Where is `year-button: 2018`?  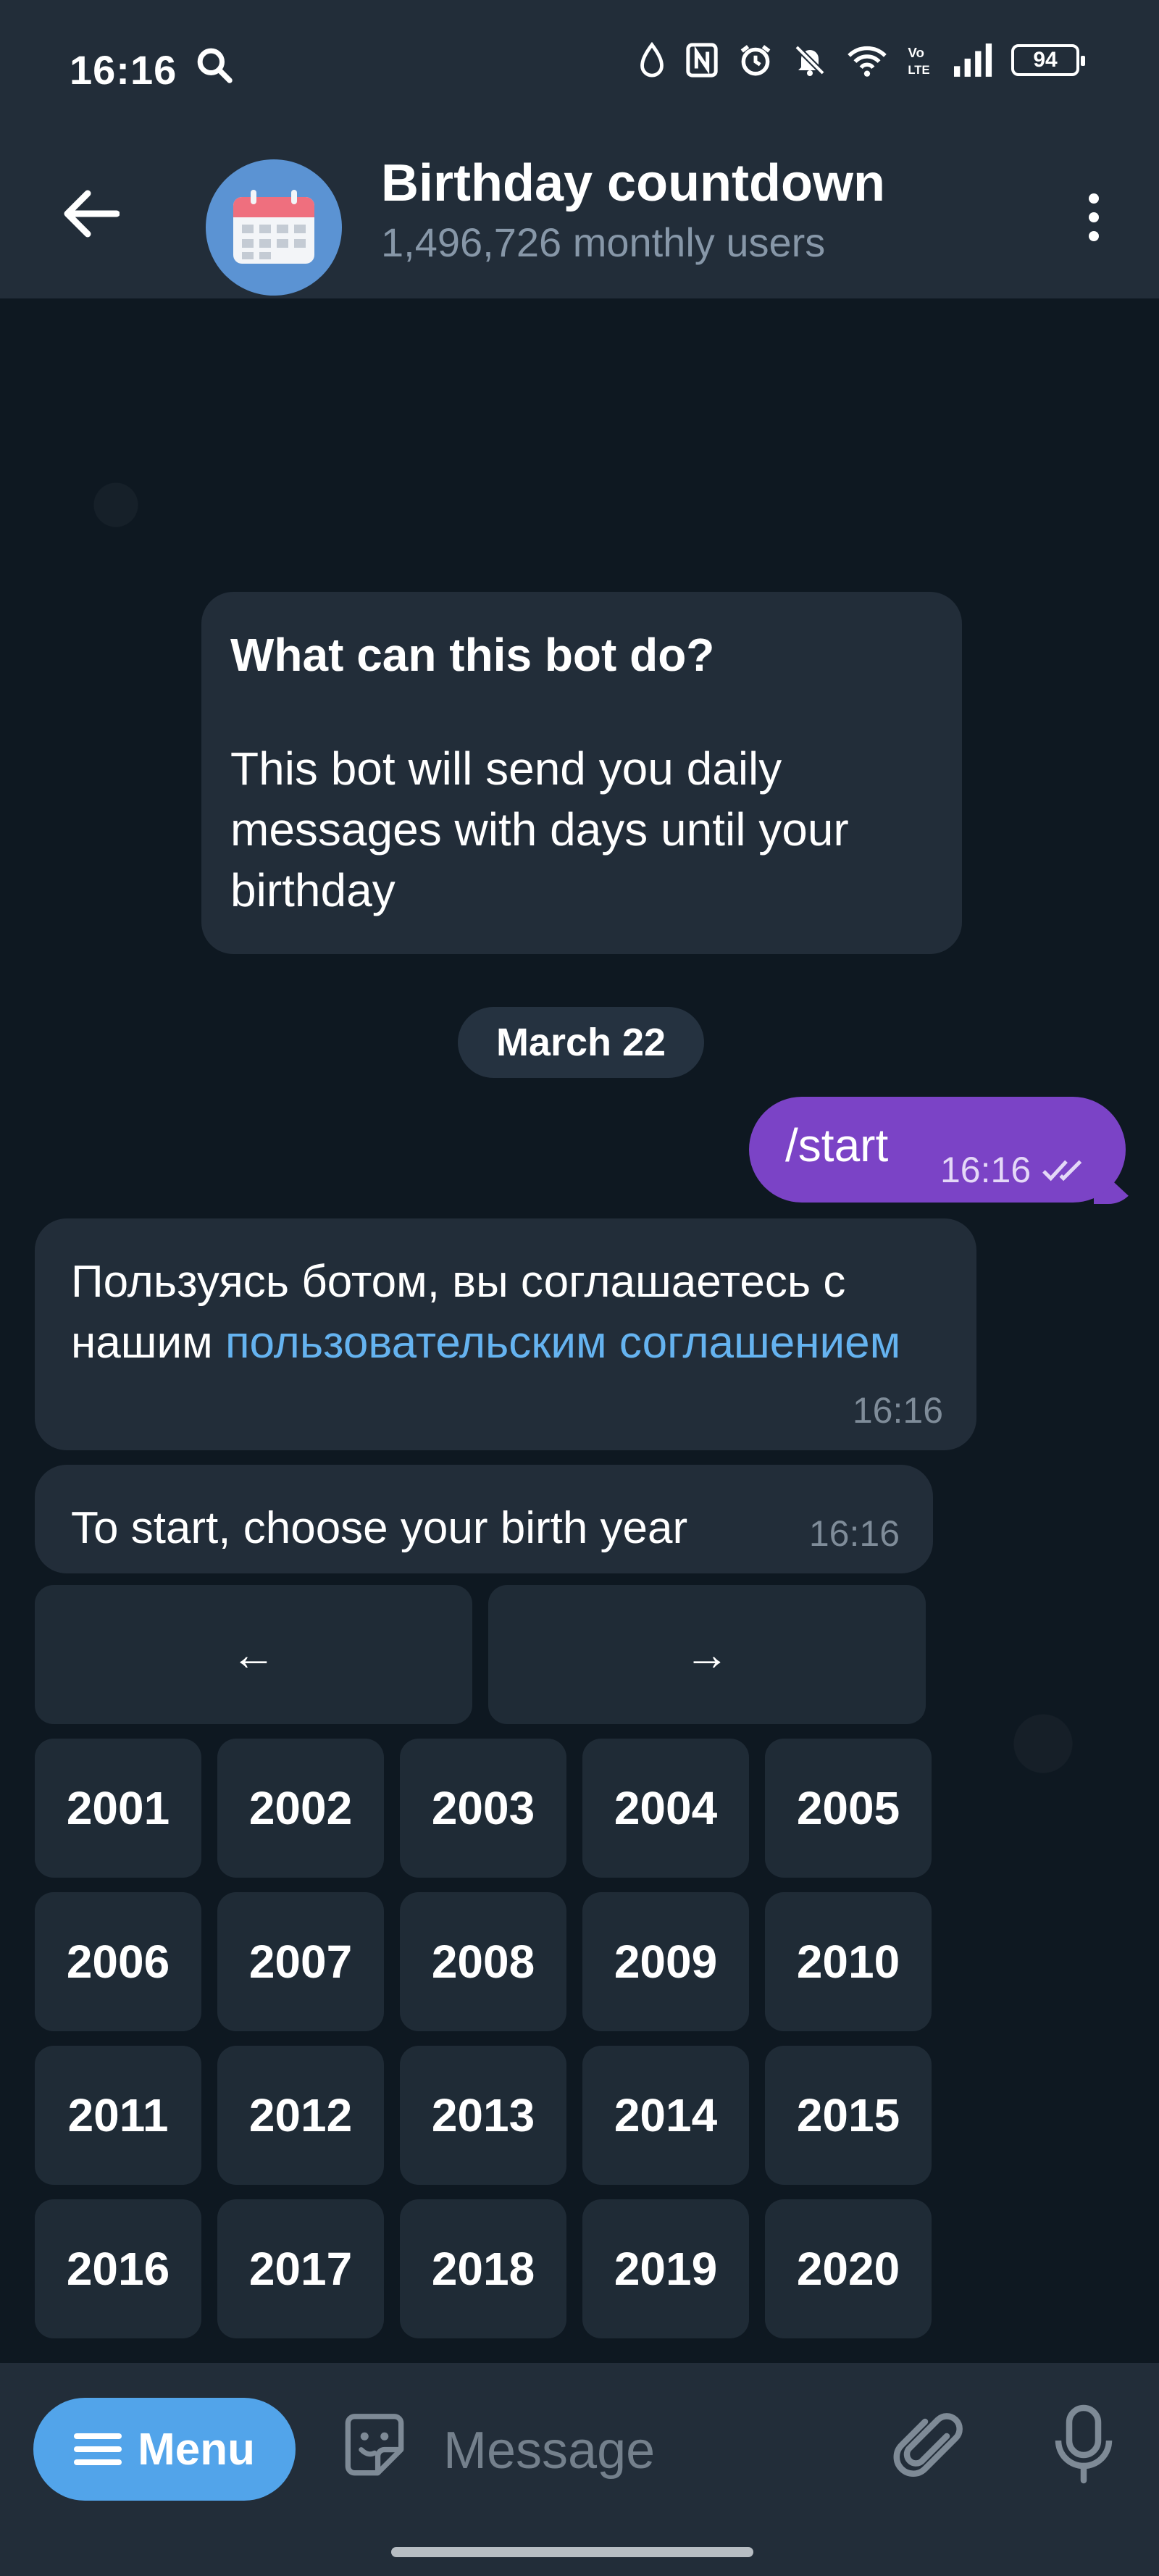
year-button: 2018 is located at coordinates (483, 2268).